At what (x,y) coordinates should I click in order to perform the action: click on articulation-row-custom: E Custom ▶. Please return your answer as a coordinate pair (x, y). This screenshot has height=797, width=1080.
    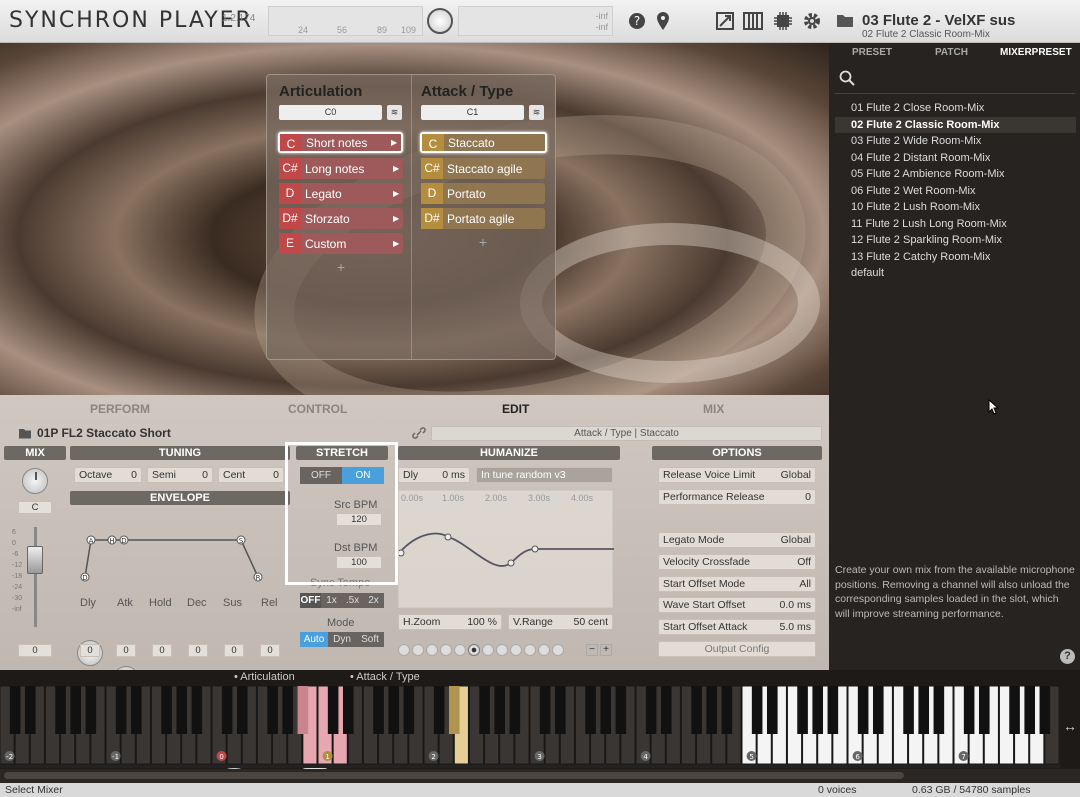
    Looking at the image, I should click on (341, 243).